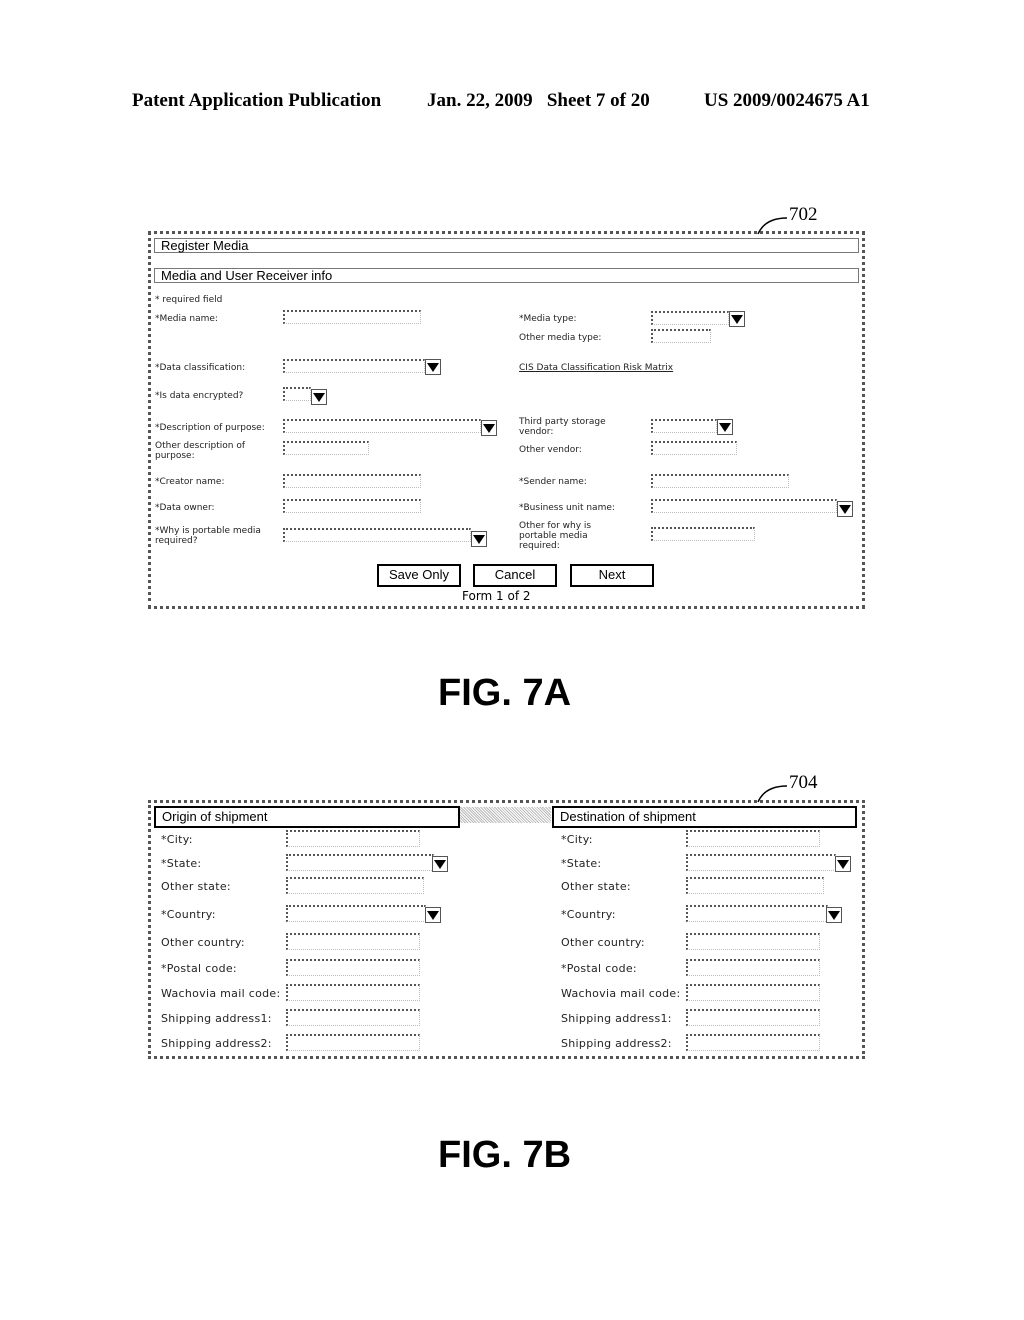 The width and height of the screenshot is (1024, 1320). What do you see at coordinates (257, 100) in the screenshot?
I see `publication-title: Patent Application Publication` at bounding box center [257, 100].